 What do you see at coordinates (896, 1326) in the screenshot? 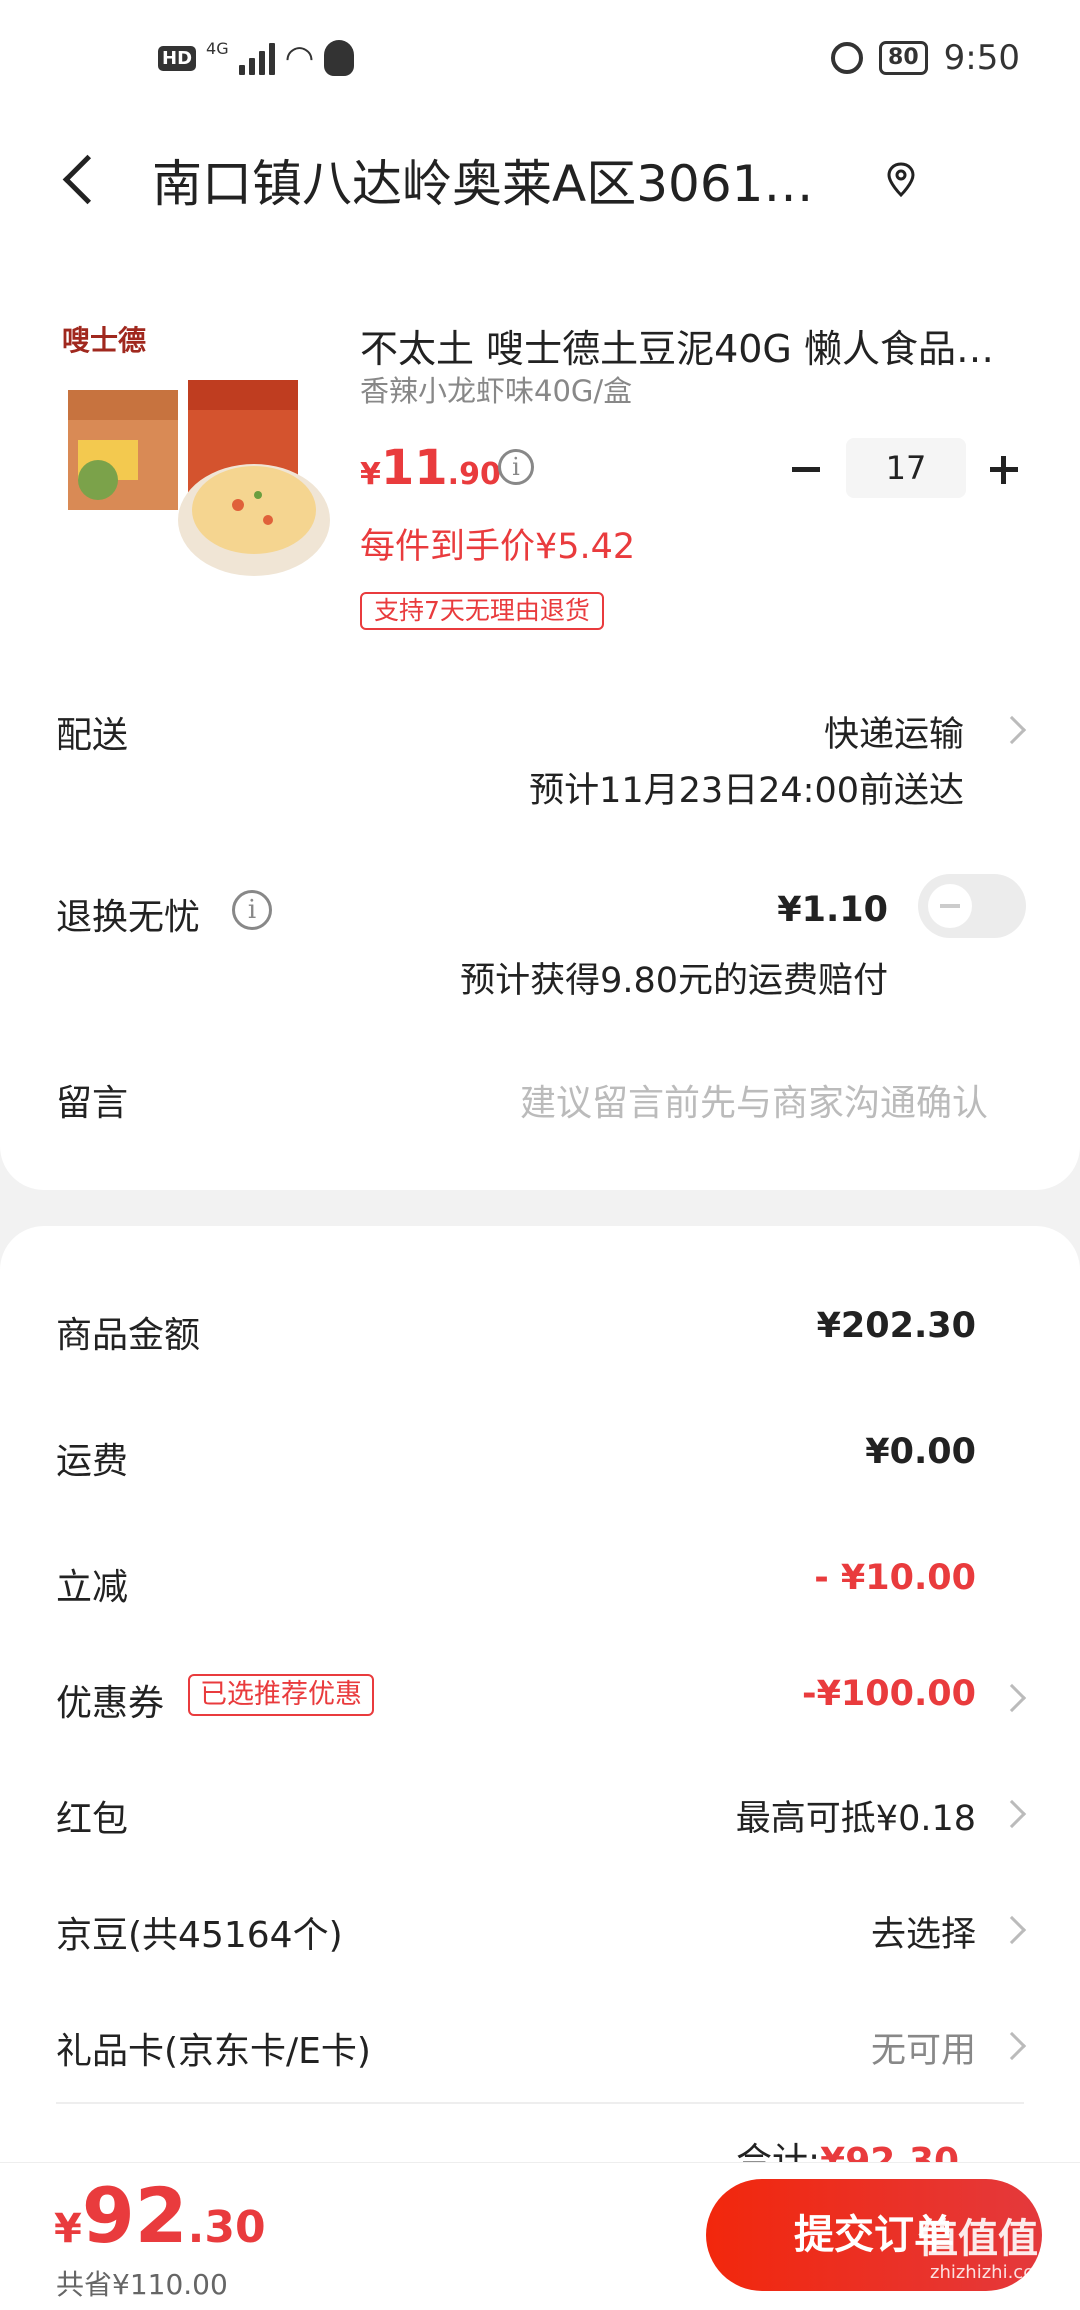
I see `goods-amount-value: ¥202.30` at bounding box center [896, 1326].